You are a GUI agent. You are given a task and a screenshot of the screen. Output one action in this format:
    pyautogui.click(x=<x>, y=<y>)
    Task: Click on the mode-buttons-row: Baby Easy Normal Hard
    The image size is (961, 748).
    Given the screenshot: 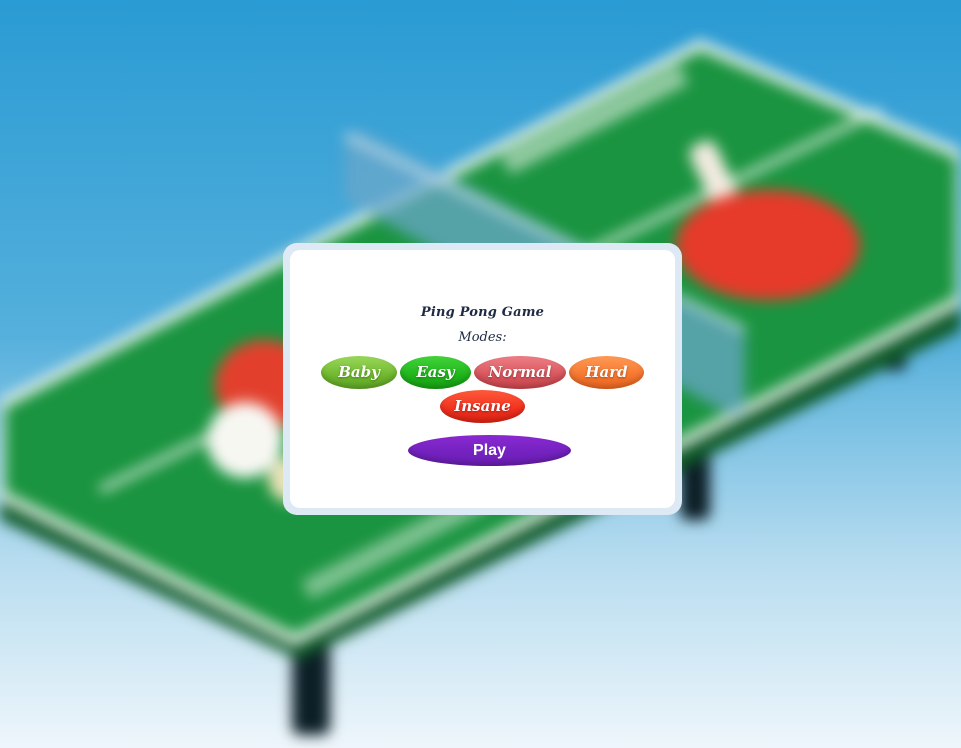 What is the action you would take?
    pyautogui.click(x=482, y=372)
    